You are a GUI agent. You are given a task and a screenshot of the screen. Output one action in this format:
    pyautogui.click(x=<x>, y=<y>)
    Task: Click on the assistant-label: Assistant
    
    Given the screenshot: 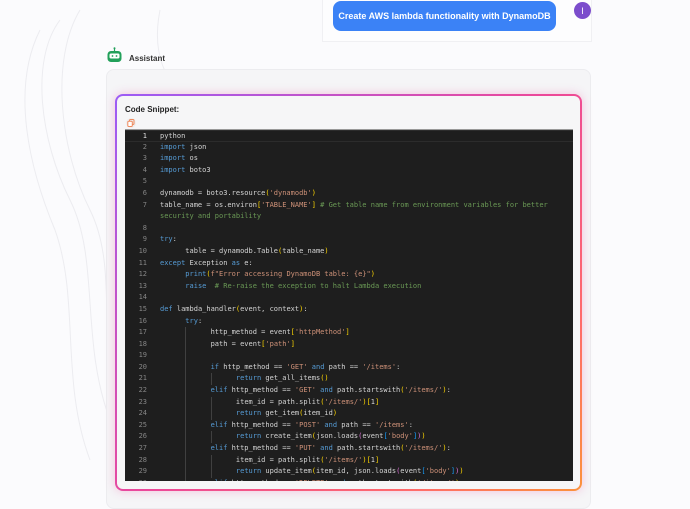 What is the action you would take?
    pyautogui.click(x=147, y=58)
    